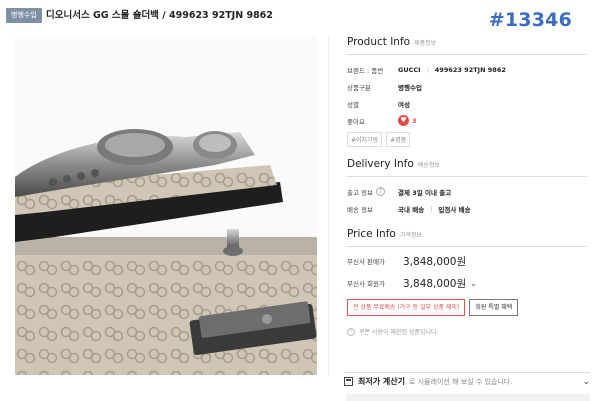 Image resolution: width=600 pixels, height=401 pixels. What do you see at coordinates (468, 397) in the screenshot?
I see `calculator-body` at bounding box center [468, 397].